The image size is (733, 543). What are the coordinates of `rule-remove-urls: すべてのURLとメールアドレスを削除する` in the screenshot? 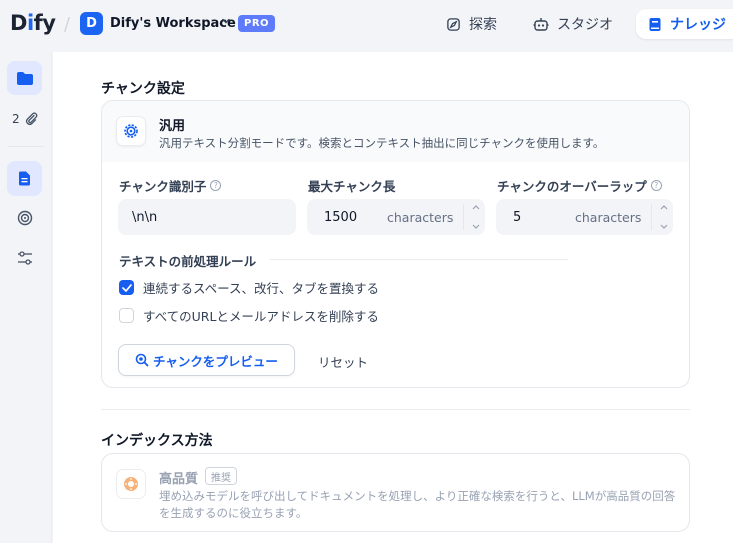 It's located at (249, 315).